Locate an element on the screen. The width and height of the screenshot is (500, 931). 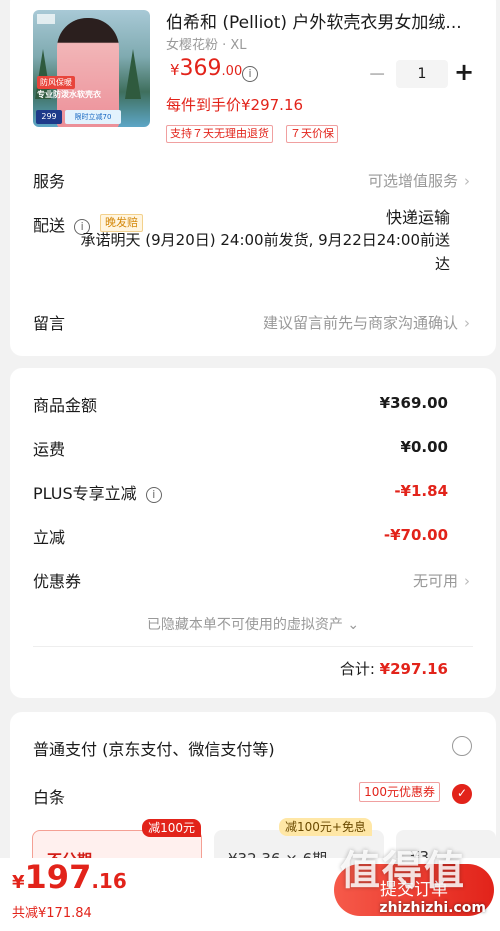
summary-row-label: 商品金额 is located at coordinates (65, 405).